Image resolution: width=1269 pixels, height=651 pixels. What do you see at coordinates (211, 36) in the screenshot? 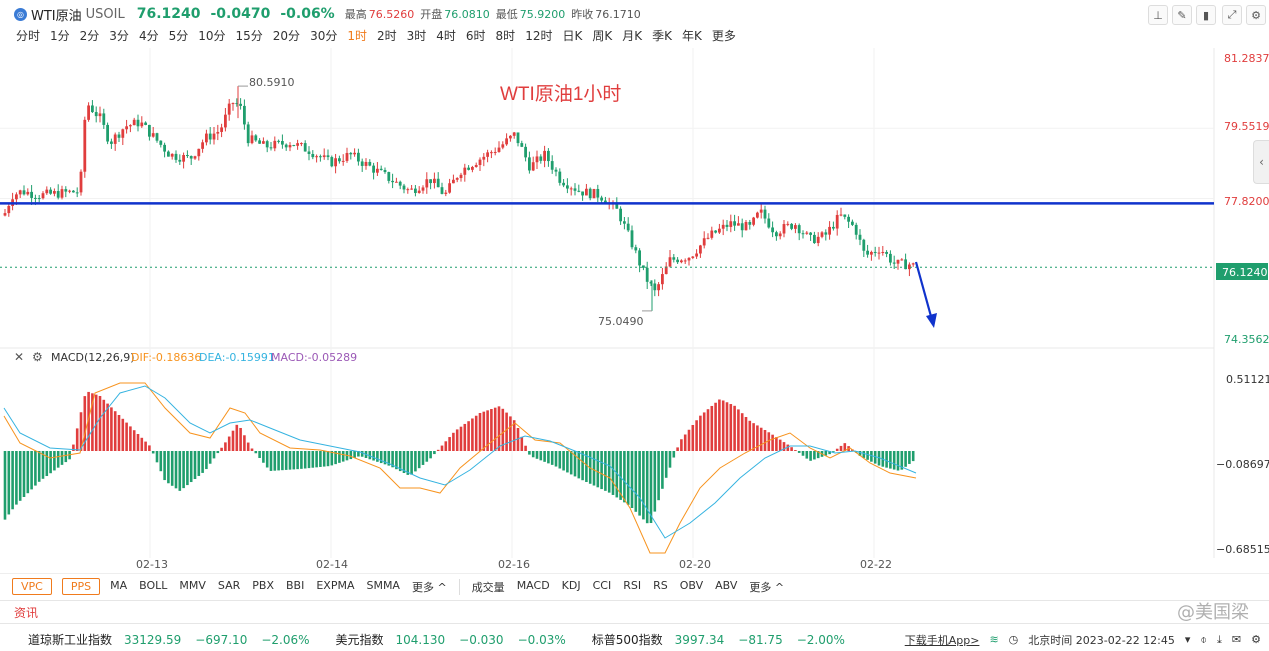
I see `period-tab: 10分` at bounding box center [211, 36].